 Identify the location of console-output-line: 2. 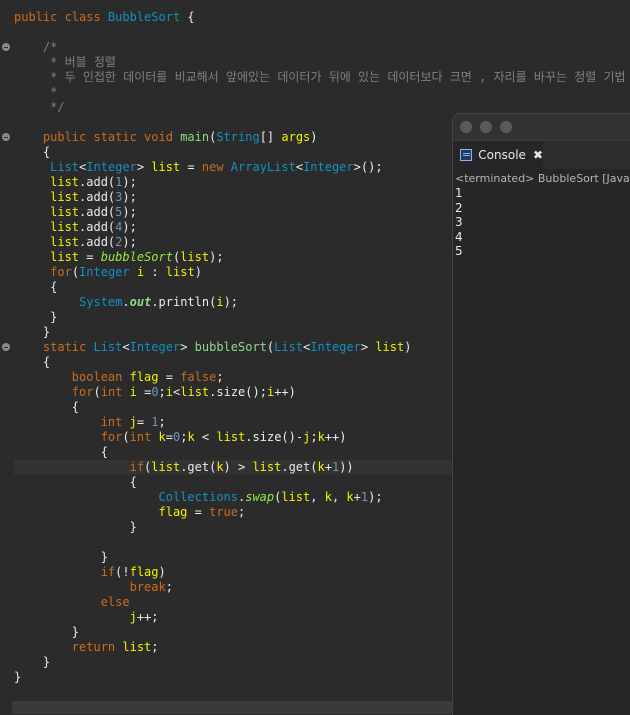
(459, 207).